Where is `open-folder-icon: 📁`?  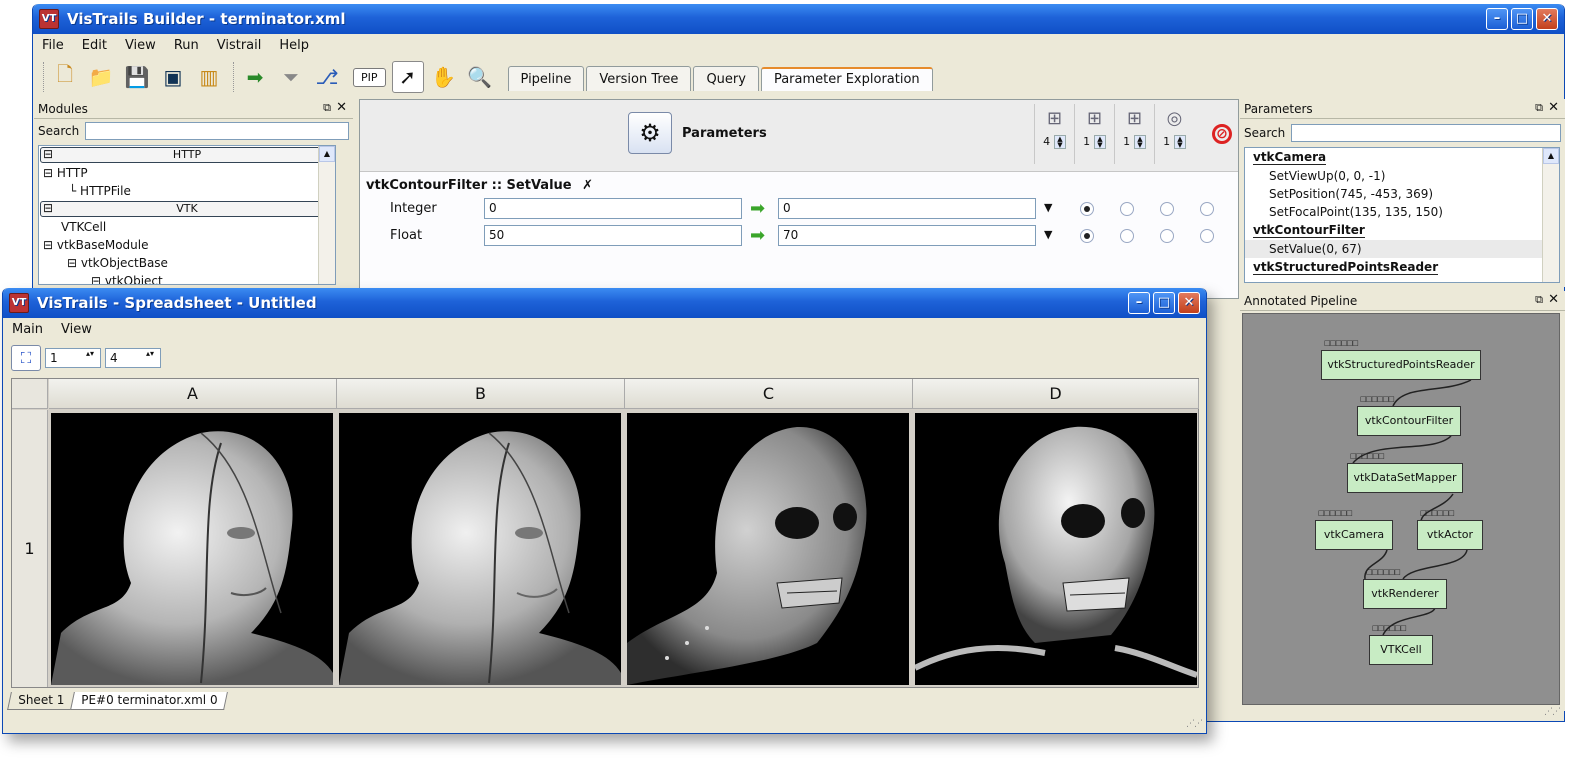
open-folder-icon: 📁 is located at coordinates (101, 77).